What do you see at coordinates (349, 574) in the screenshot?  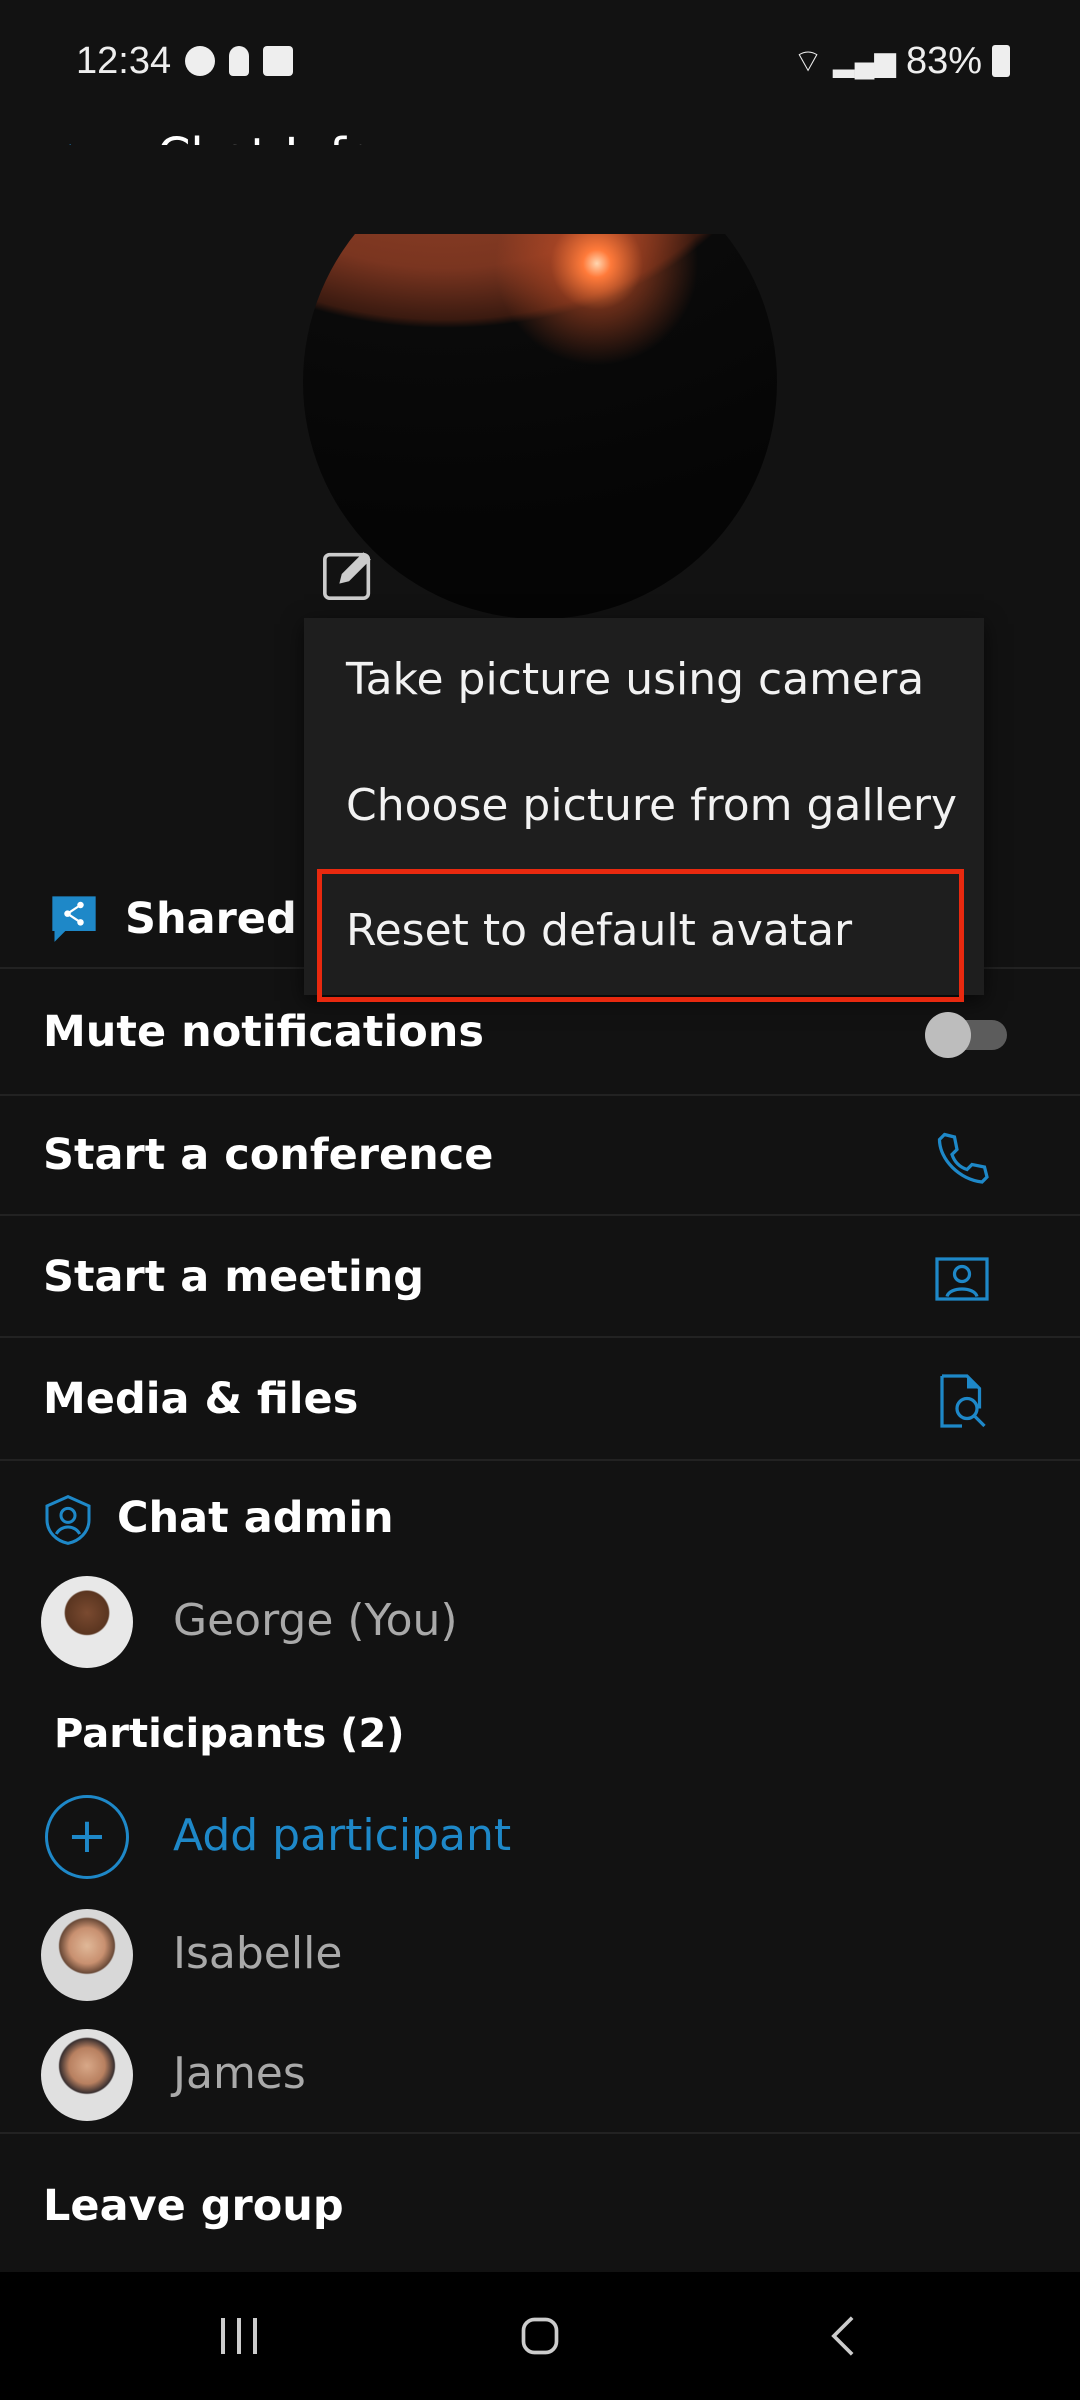 I see `edit-avatar-icon` at bounding box center [349, 574].